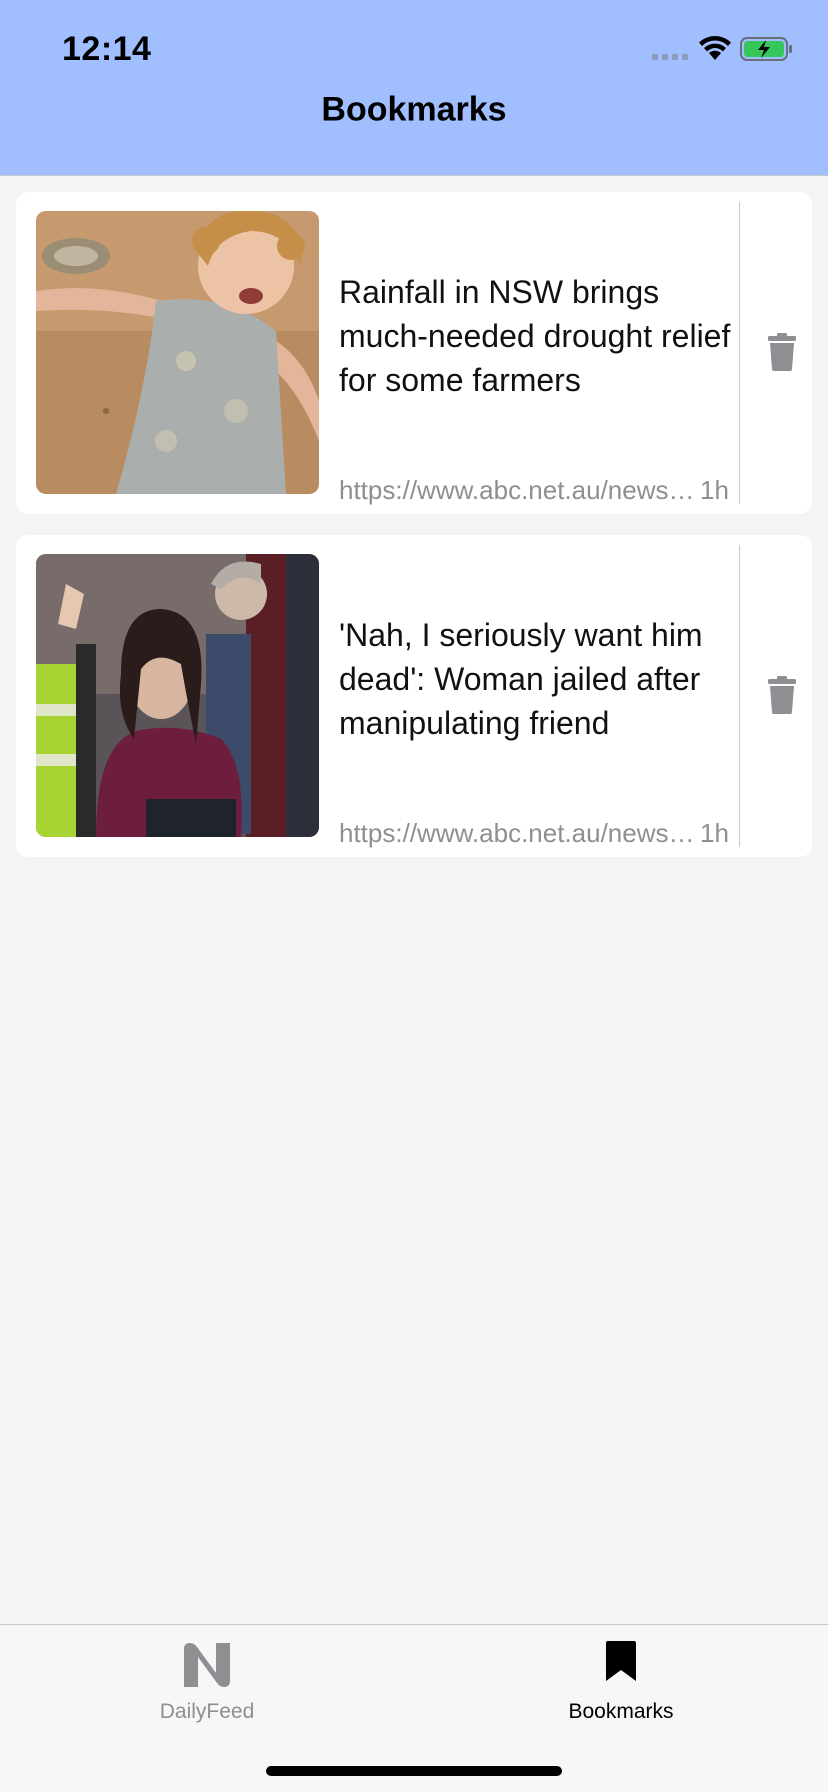 Image resolution: width=828 pixels, height=1792 pixels. What do you see at coordinates (414, 1771) in the screenshot?
I see `home-indicator` at bounding box center [414, 1771].